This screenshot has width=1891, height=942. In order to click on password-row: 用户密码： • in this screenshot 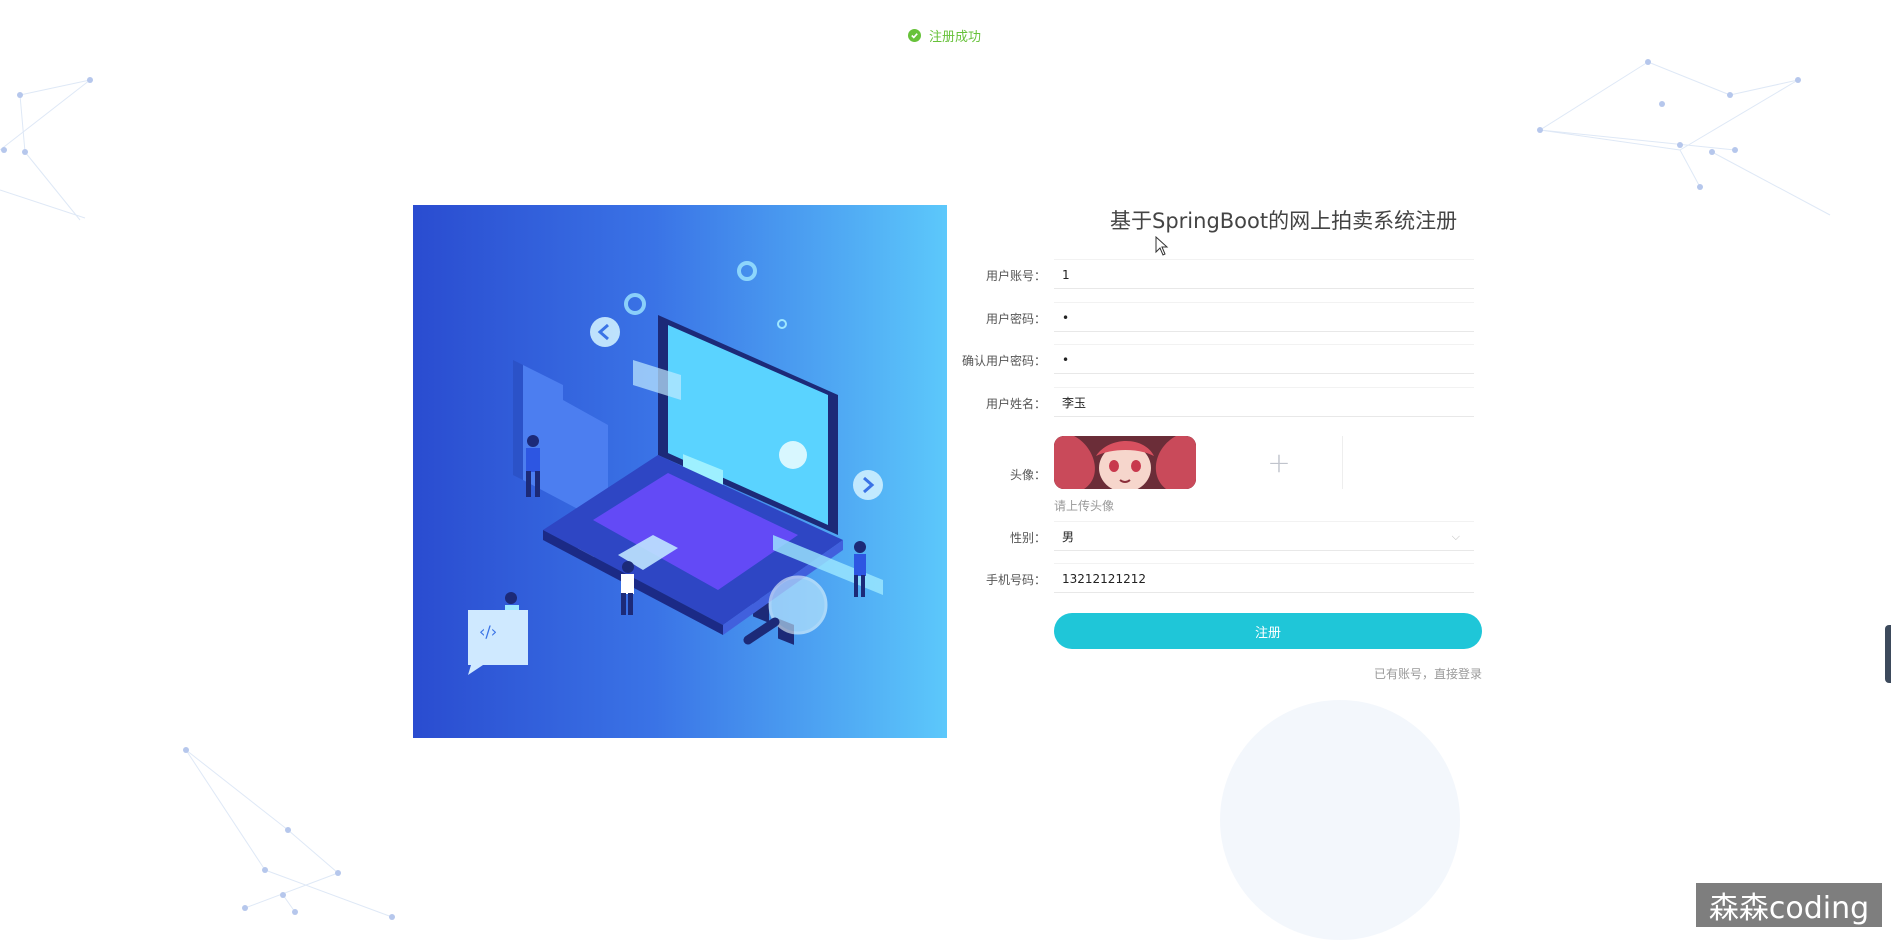, I will do `click(1217, 318)`.